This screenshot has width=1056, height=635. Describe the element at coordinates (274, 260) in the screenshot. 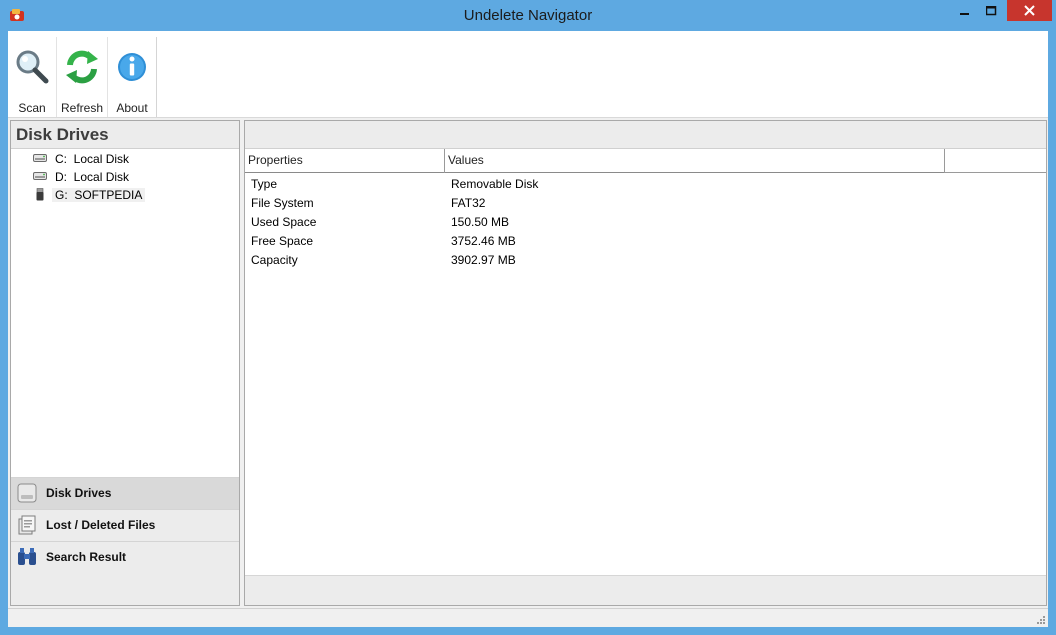

I see `property-name: Capacity` at that location.